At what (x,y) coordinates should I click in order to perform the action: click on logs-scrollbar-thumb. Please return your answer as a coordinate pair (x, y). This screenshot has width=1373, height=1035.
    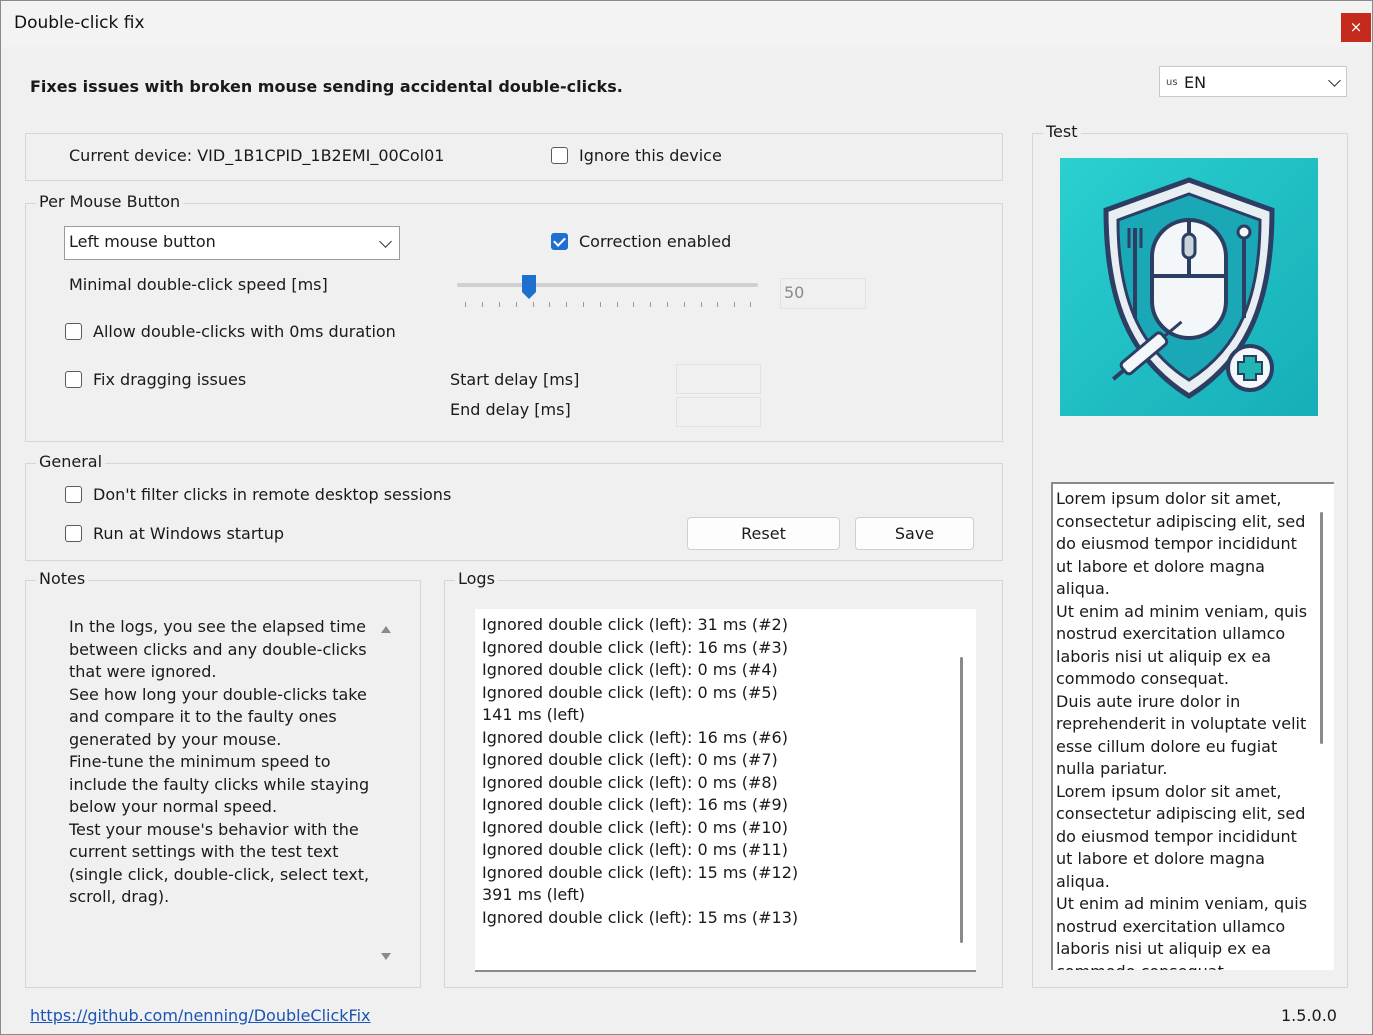
    Looking at the image, I should click on (961, 800).